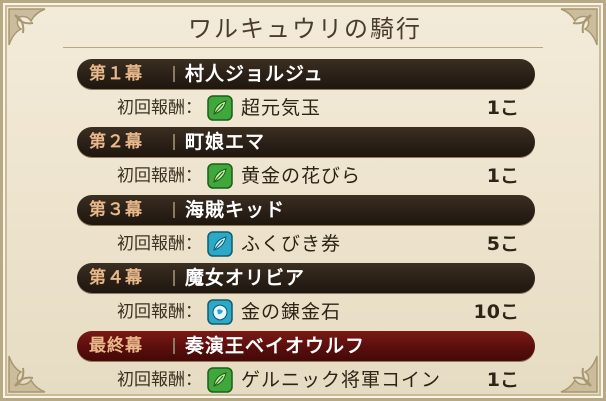 The height and width of the screenshot is (401, 606). I want to click on page-title: ワルキュウリの騎行, so click(305, 29).